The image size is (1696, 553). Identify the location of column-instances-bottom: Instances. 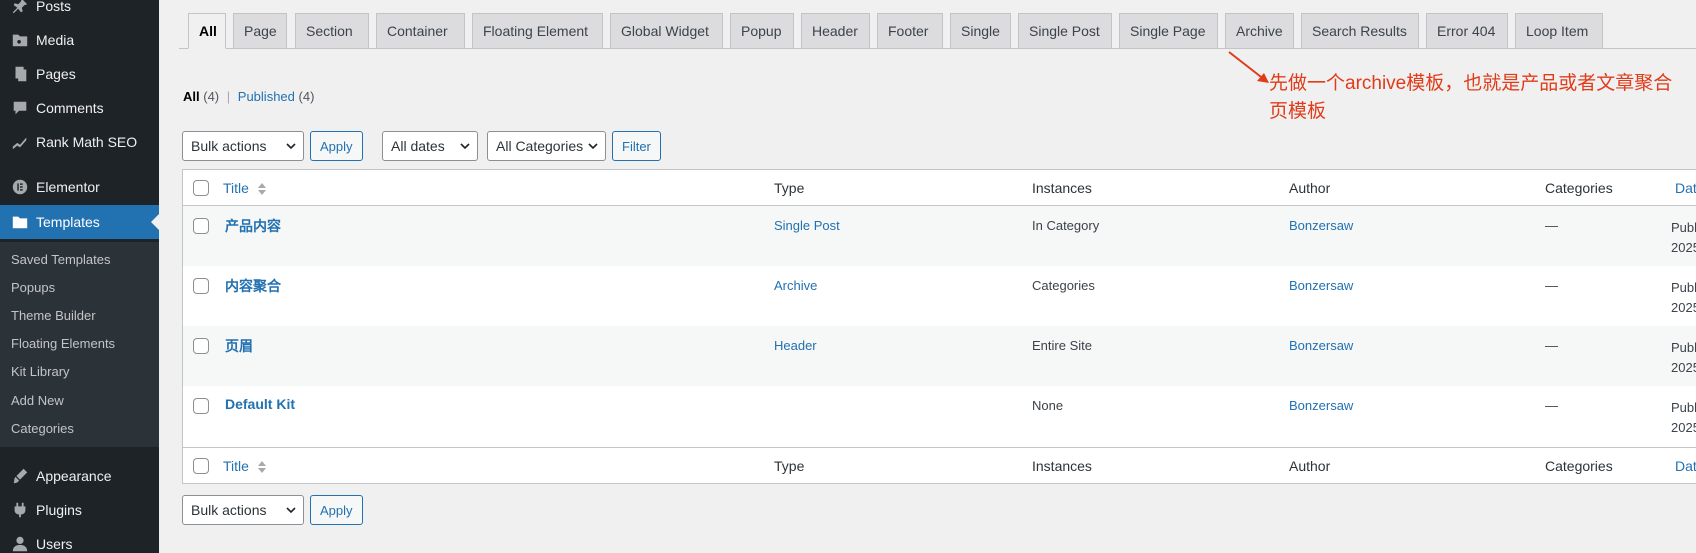
(1062, 466).